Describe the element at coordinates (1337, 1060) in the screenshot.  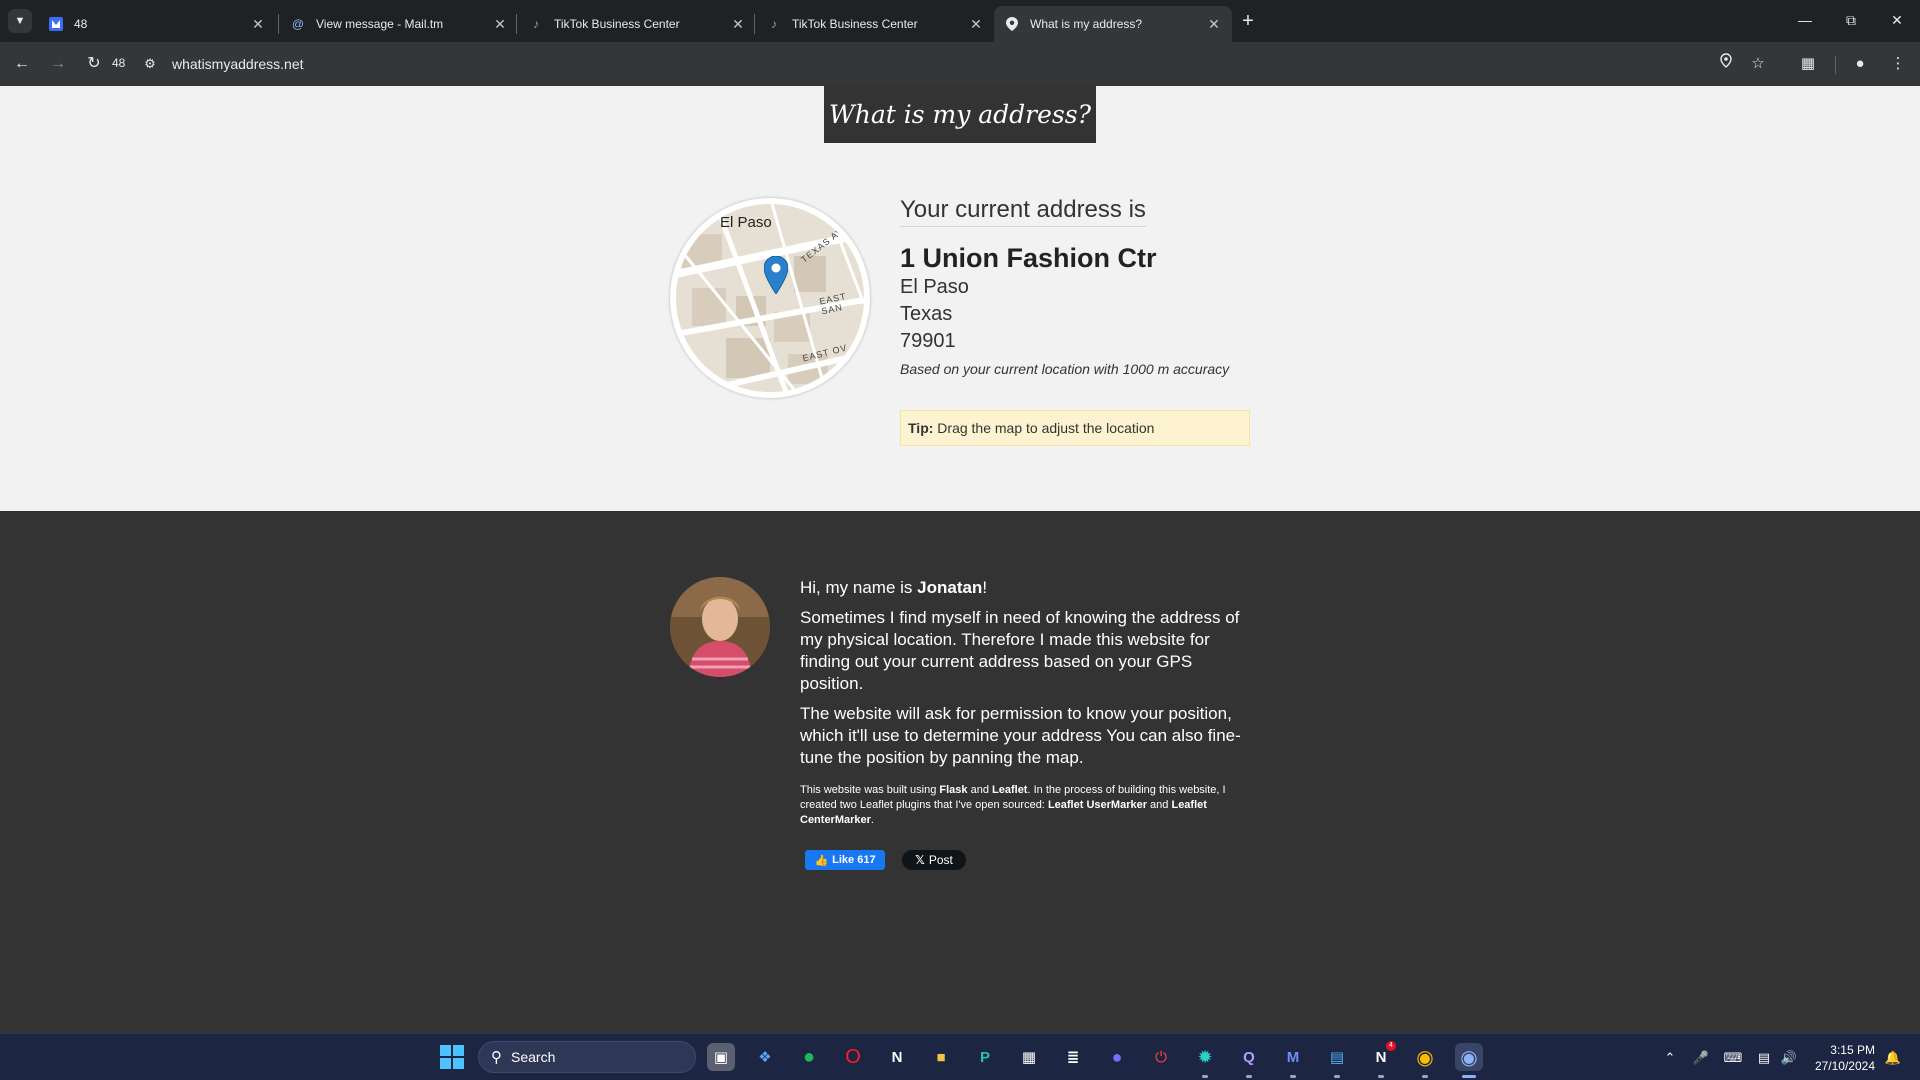
I see `taskbar-app-notepad: ▤` at that location.